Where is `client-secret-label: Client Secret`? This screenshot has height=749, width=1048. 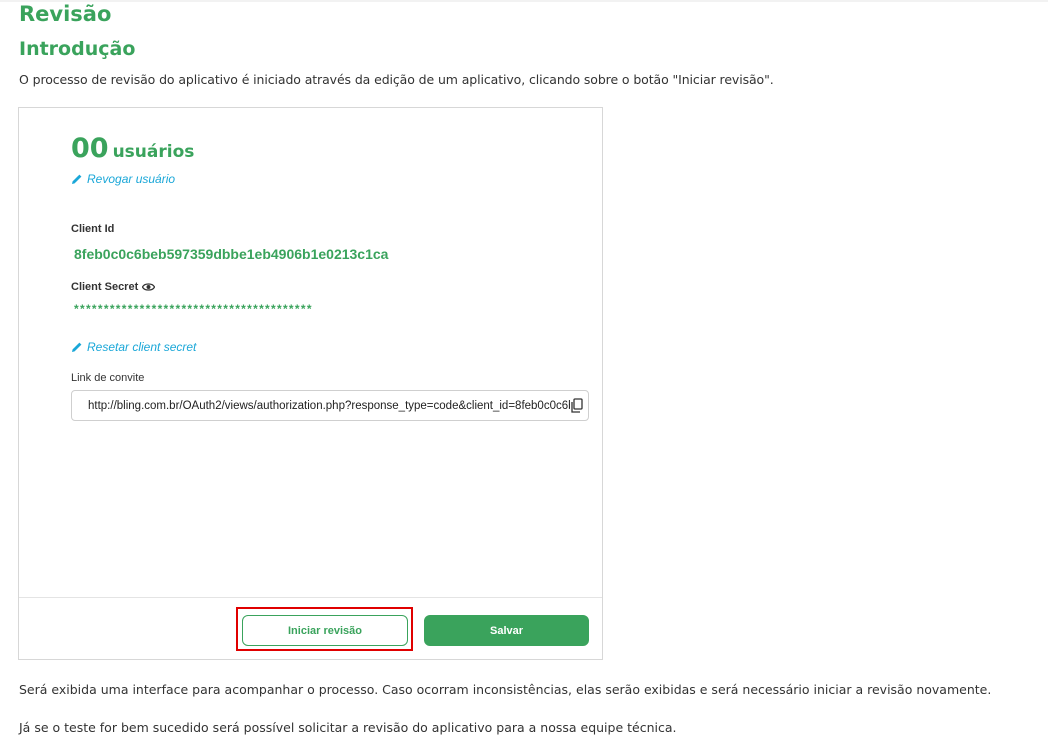 client-secret-label: Client Secret is located at coordinates (105, 287).